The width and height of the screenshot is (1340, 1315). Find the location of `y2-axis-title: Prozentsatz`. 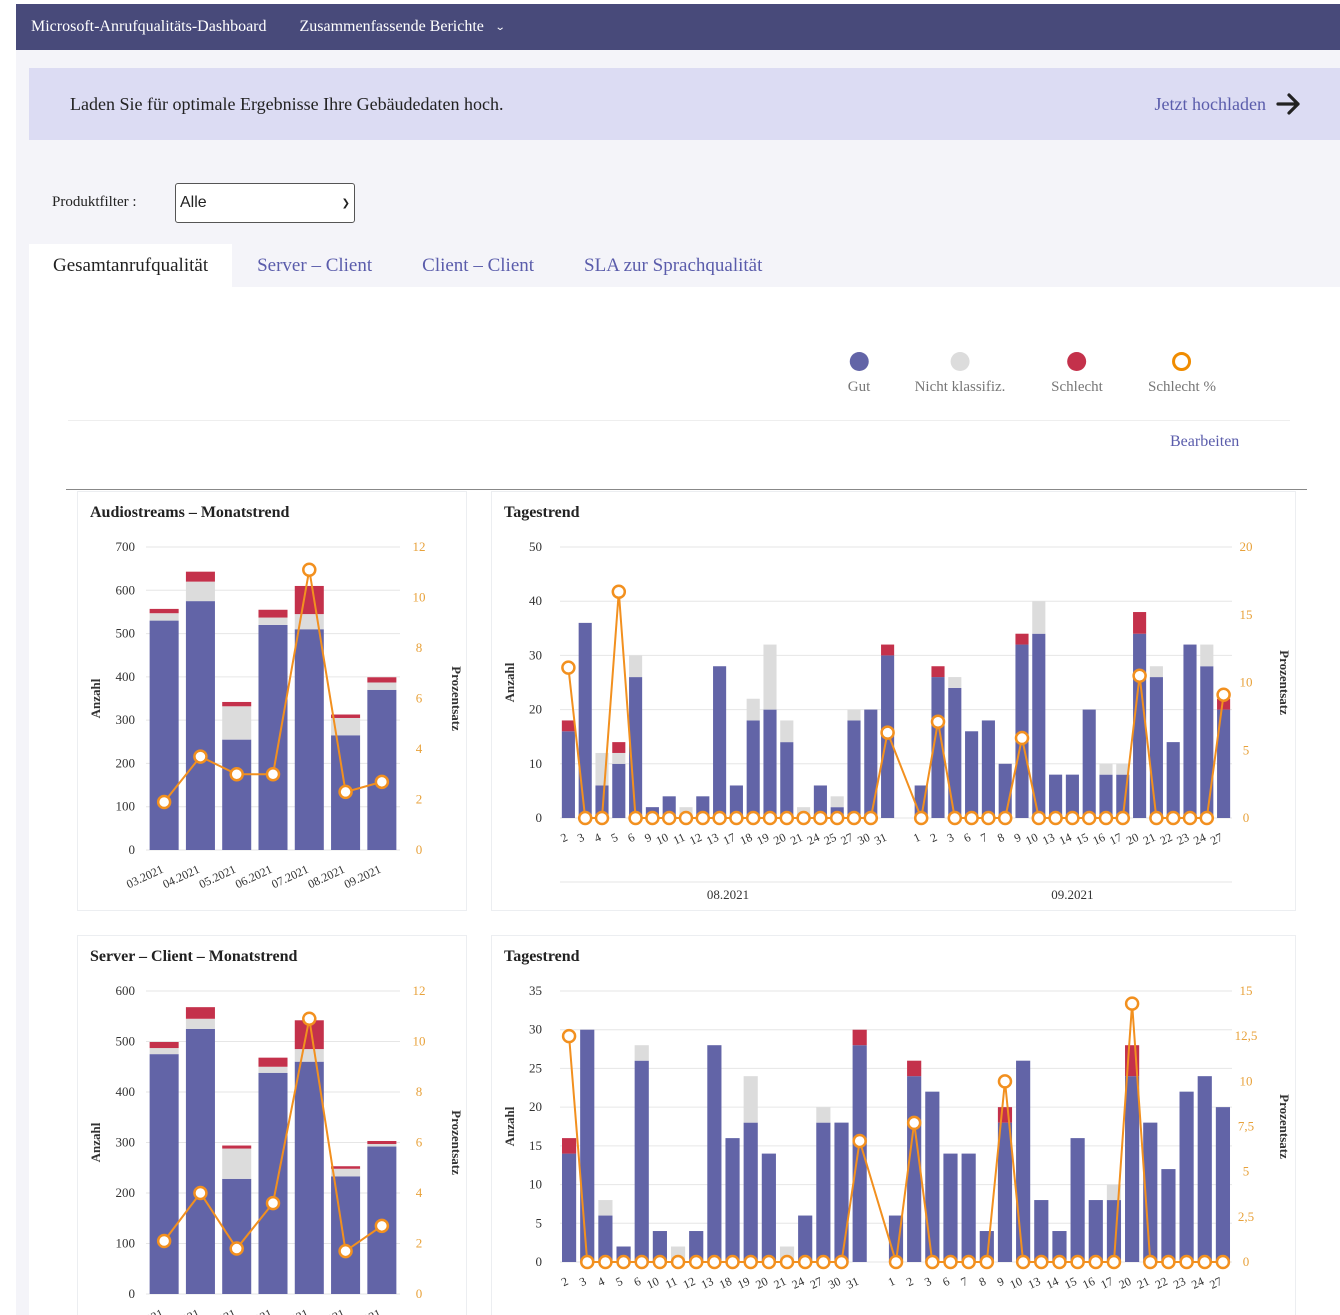

y2-axis-title: Prozentsatz is located at coordinates (1284, 682).